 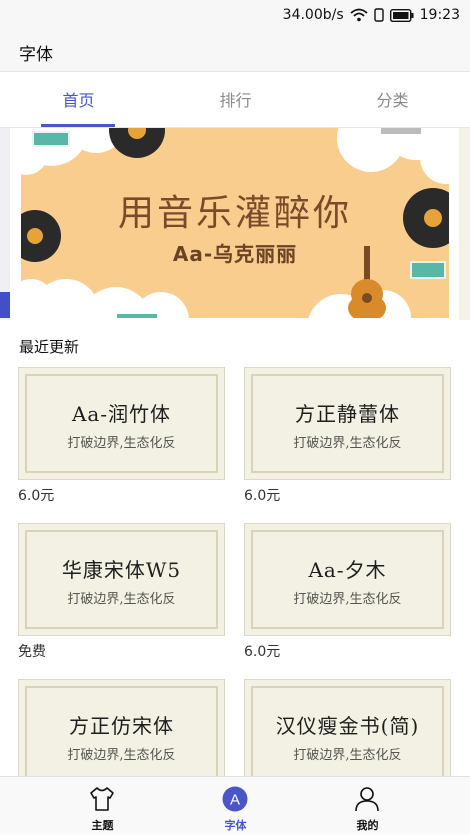 I want to click on clock: 19:23, so click(x=439, y=15).